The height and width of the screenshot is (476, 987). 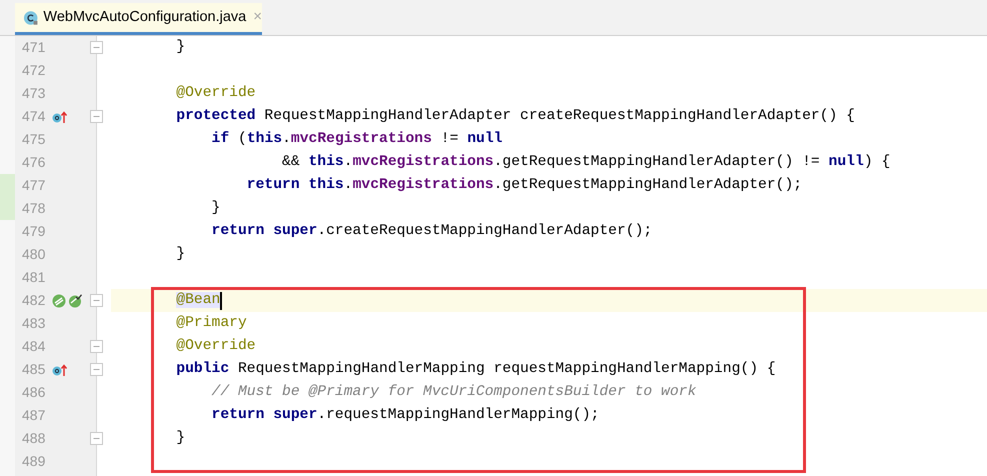 What do you see at coordinates (34, 346) in the screenshot?
I see `line-number: 484` at bounding box center [34, 346].